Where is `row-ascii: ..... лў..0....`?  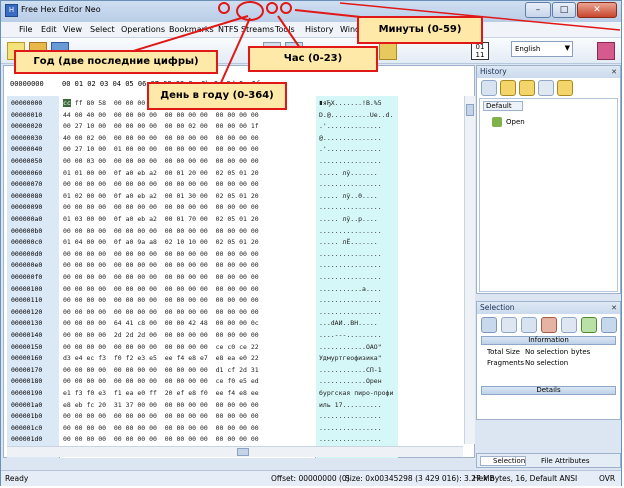
row-ascii: ..... лў..0.... is located at coordinates (358, 196).